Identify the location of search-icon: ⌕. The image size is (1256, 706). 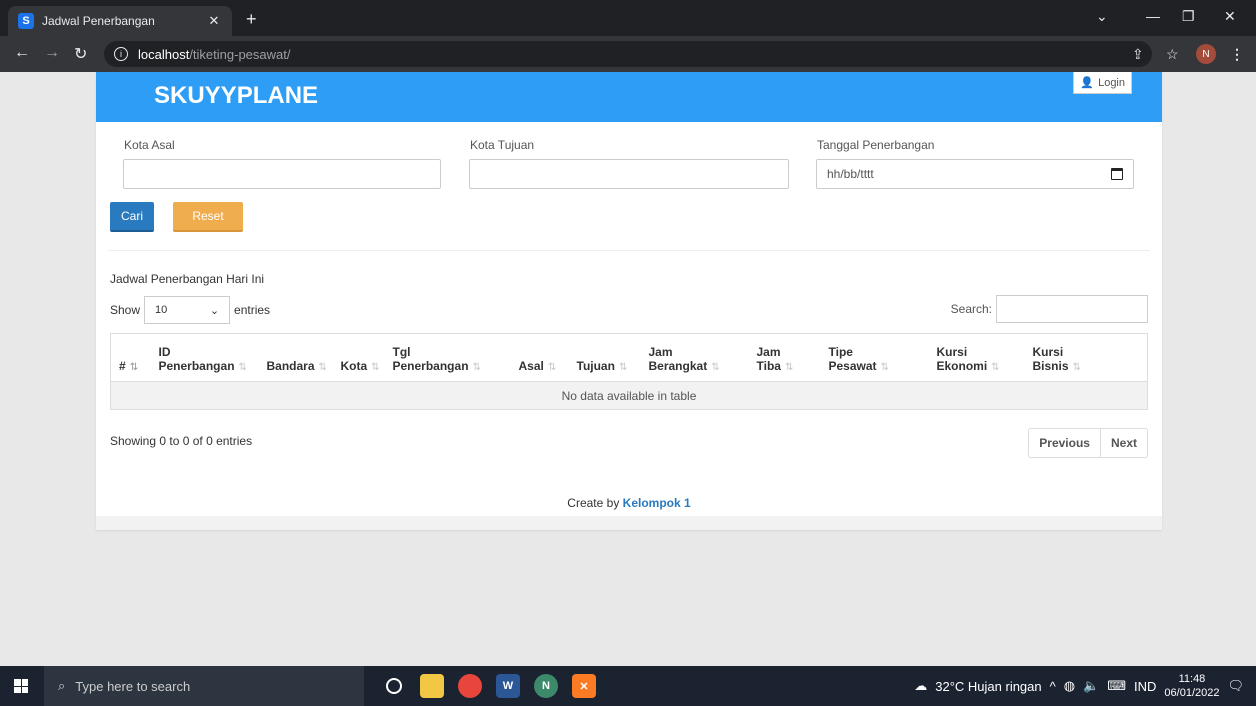
(62, 685).